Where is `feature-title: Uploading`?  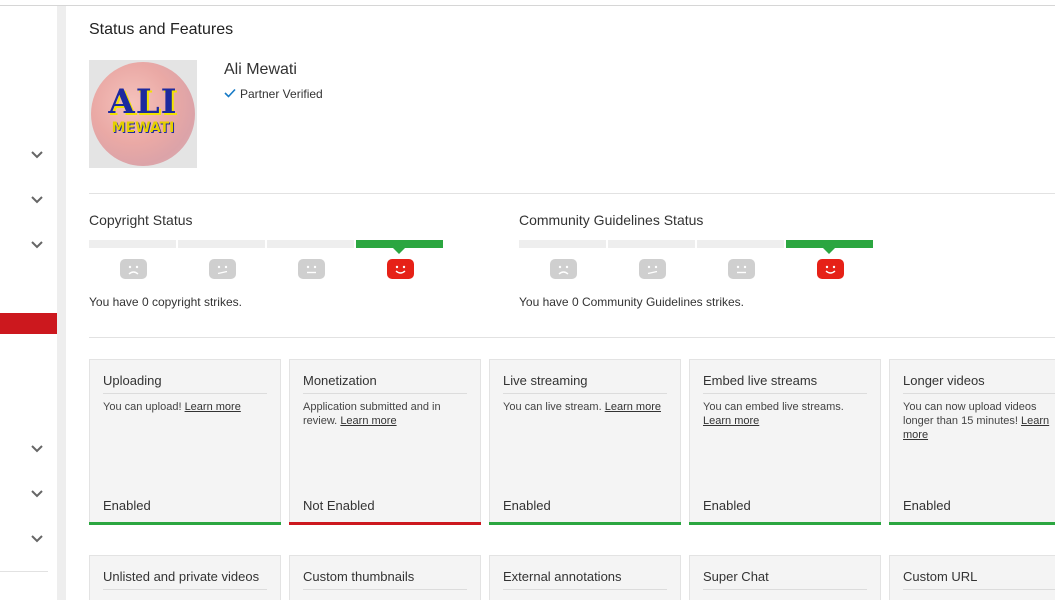
feature-title: Uploading is located at coordinates (132, 380).